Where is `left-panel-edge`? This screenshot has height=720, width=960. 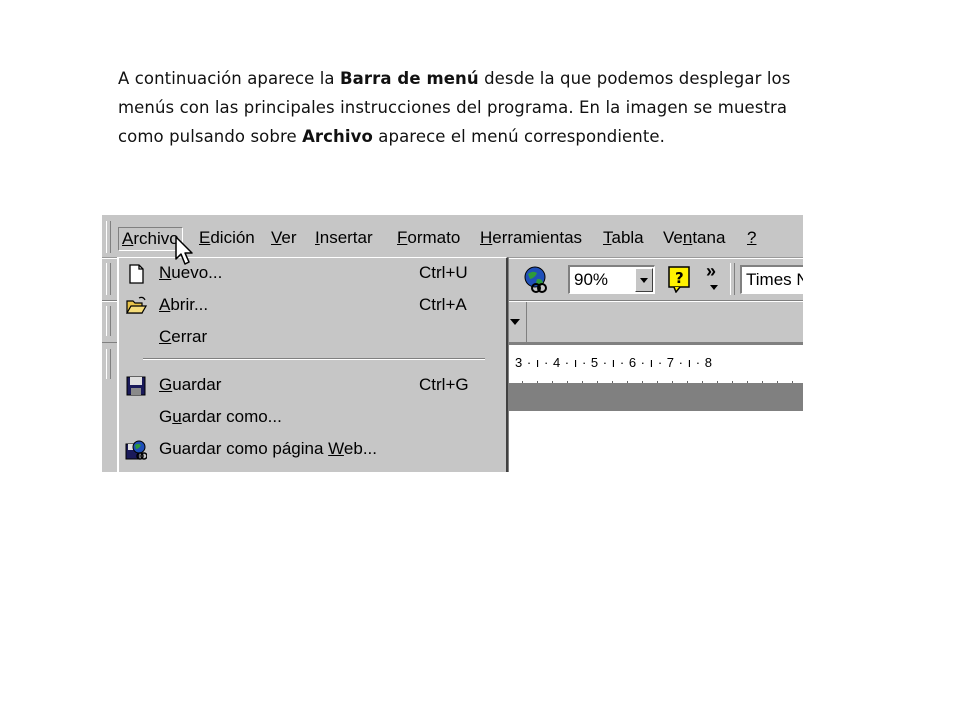 left-panel-edge is located at coordinates (110, 407).